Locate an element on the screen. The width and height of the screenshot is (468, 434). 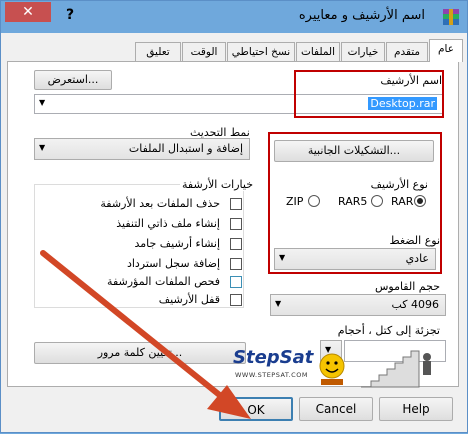
update-mode-select: إضافة و استبدال الملفات ▼ is located at coordinates (142, 149).